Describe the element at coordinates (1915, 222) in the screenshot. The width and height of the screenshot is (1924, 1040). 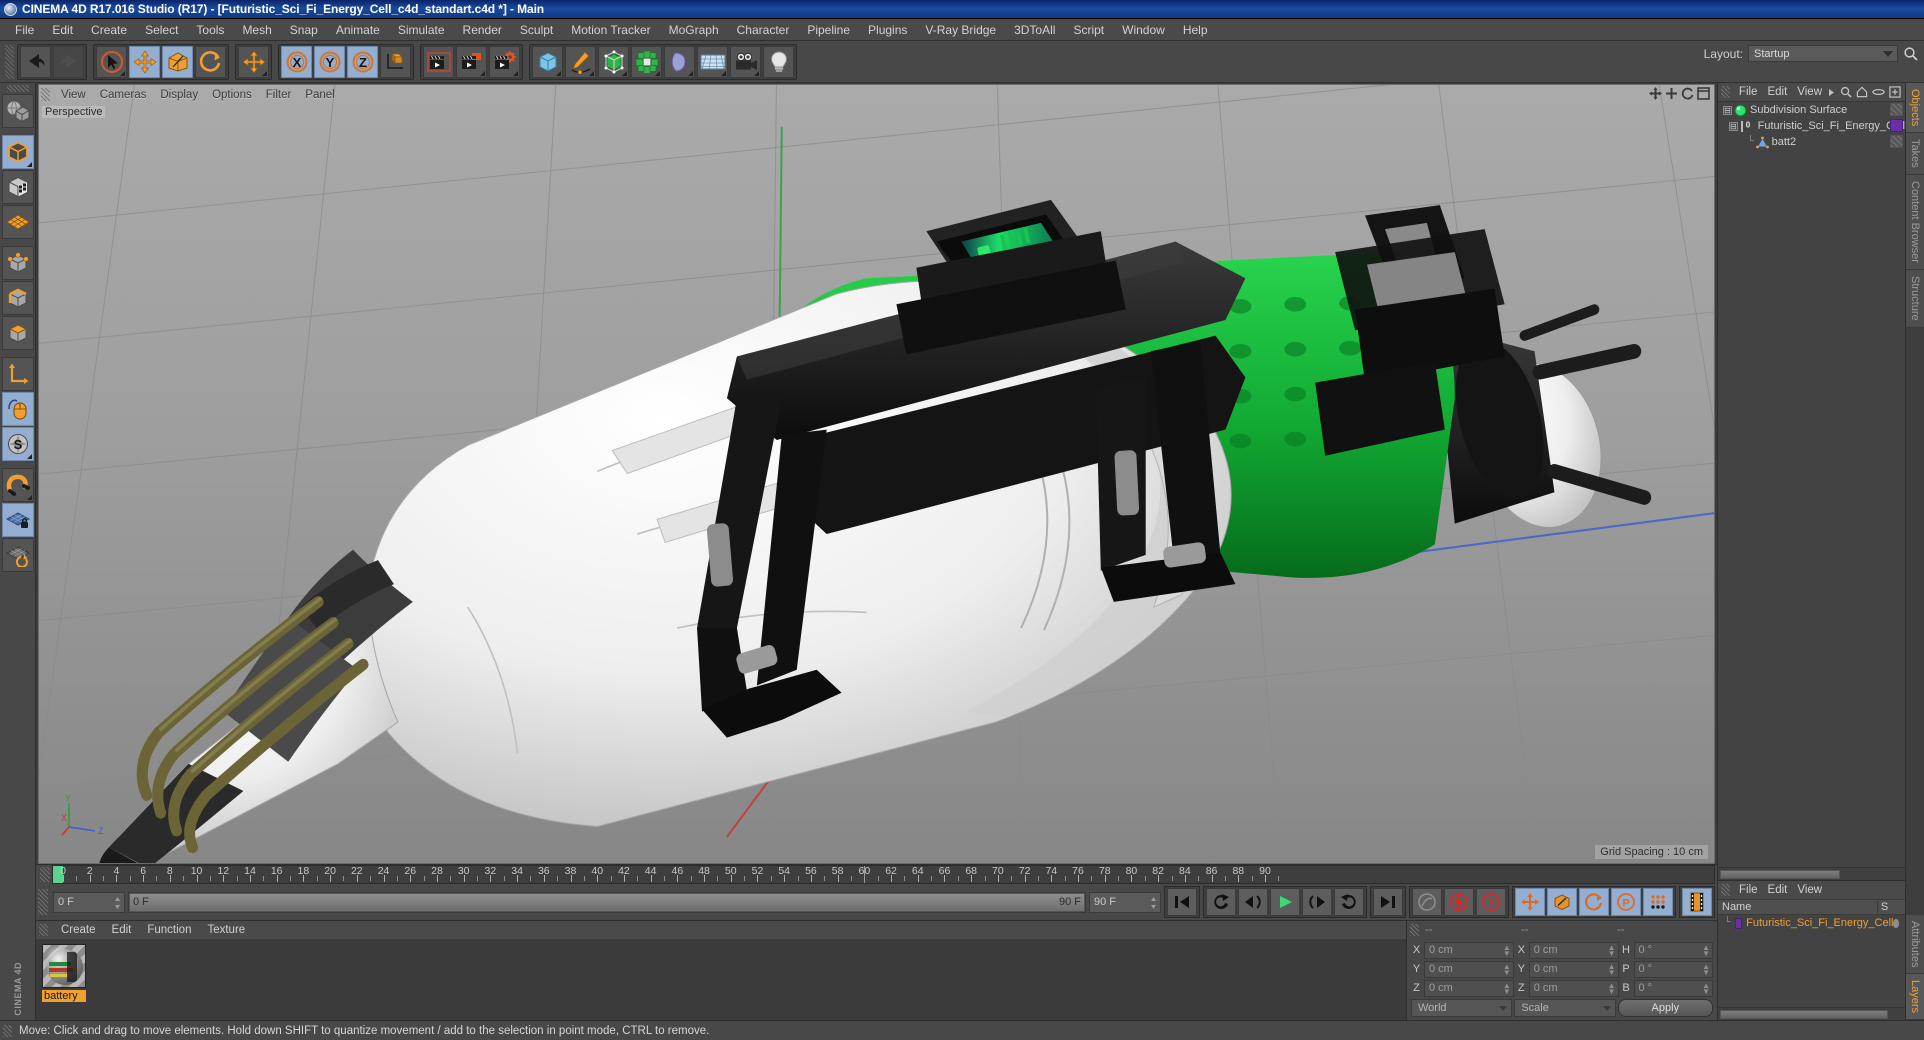
I see `tab-content-browser: Content Browser` at that location.